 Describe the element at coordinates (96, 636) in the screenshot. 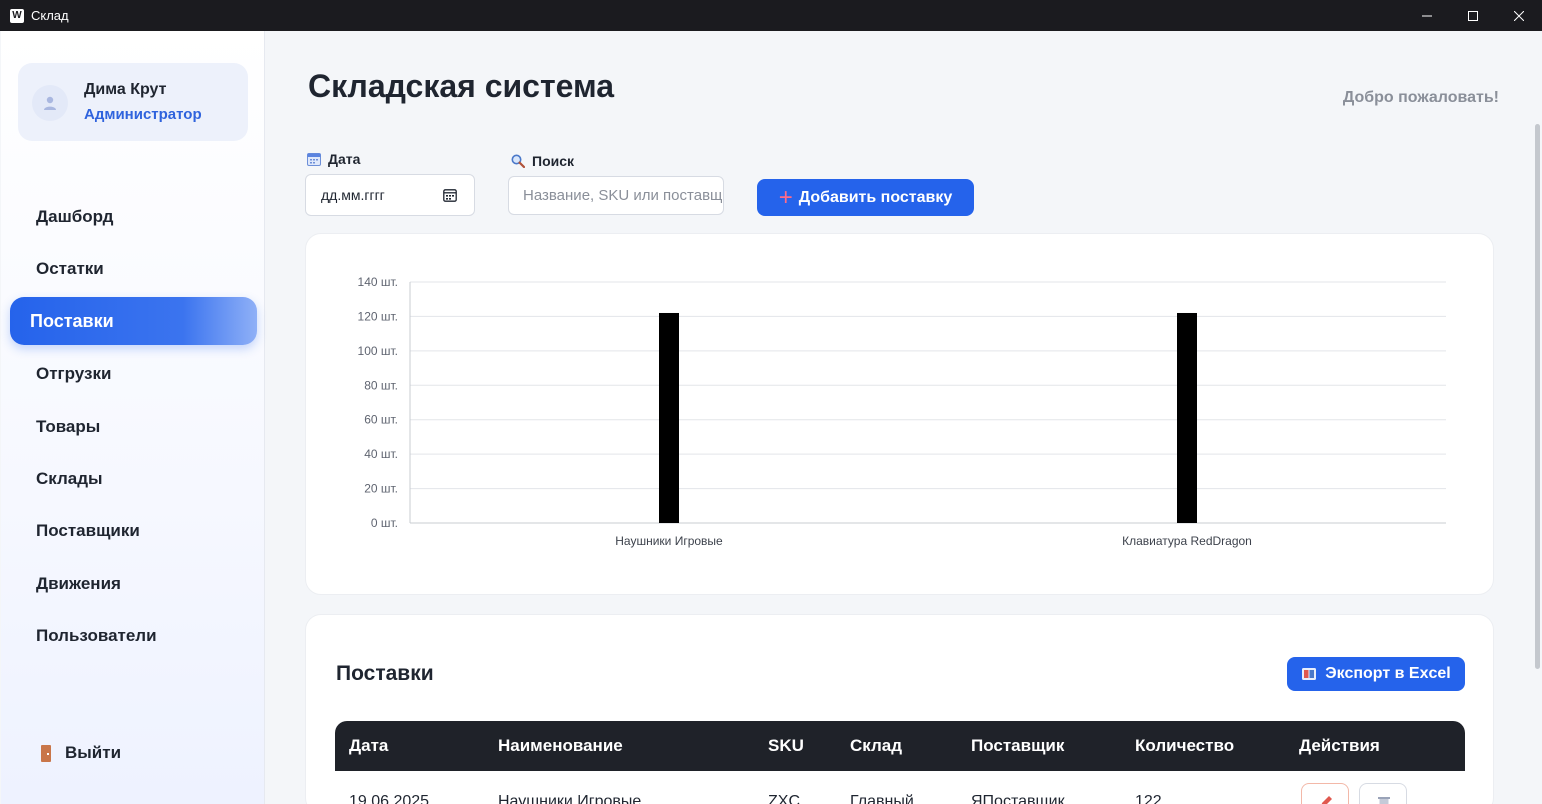

I see `sidebar-item-users: Пользователи` at that location.